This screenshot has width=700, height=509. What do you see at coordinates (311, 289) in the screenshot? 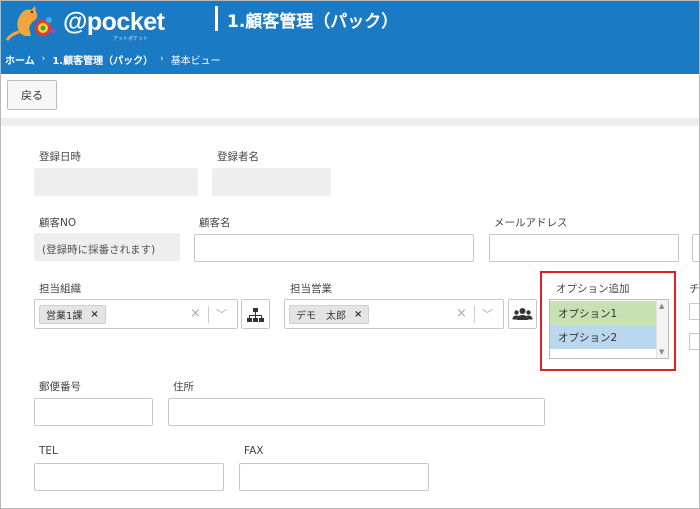
I see `sales-label: 担当営業` at bounding box center [311, 289].